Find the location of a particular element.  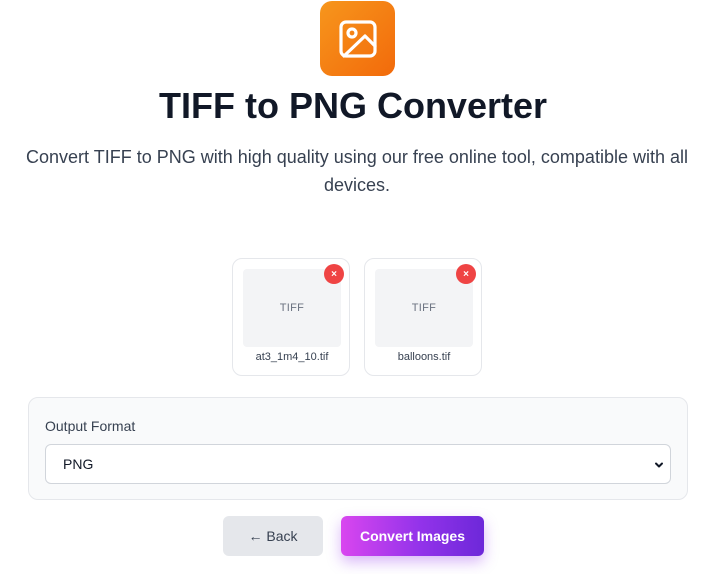

image-icon is located at coordinates (357, 38).